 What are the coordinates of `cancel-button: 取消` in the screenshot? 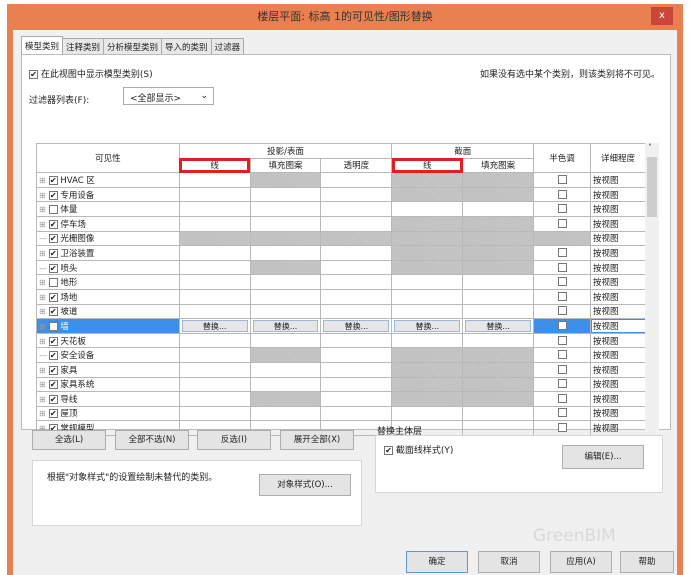 It's located at (509, 562).